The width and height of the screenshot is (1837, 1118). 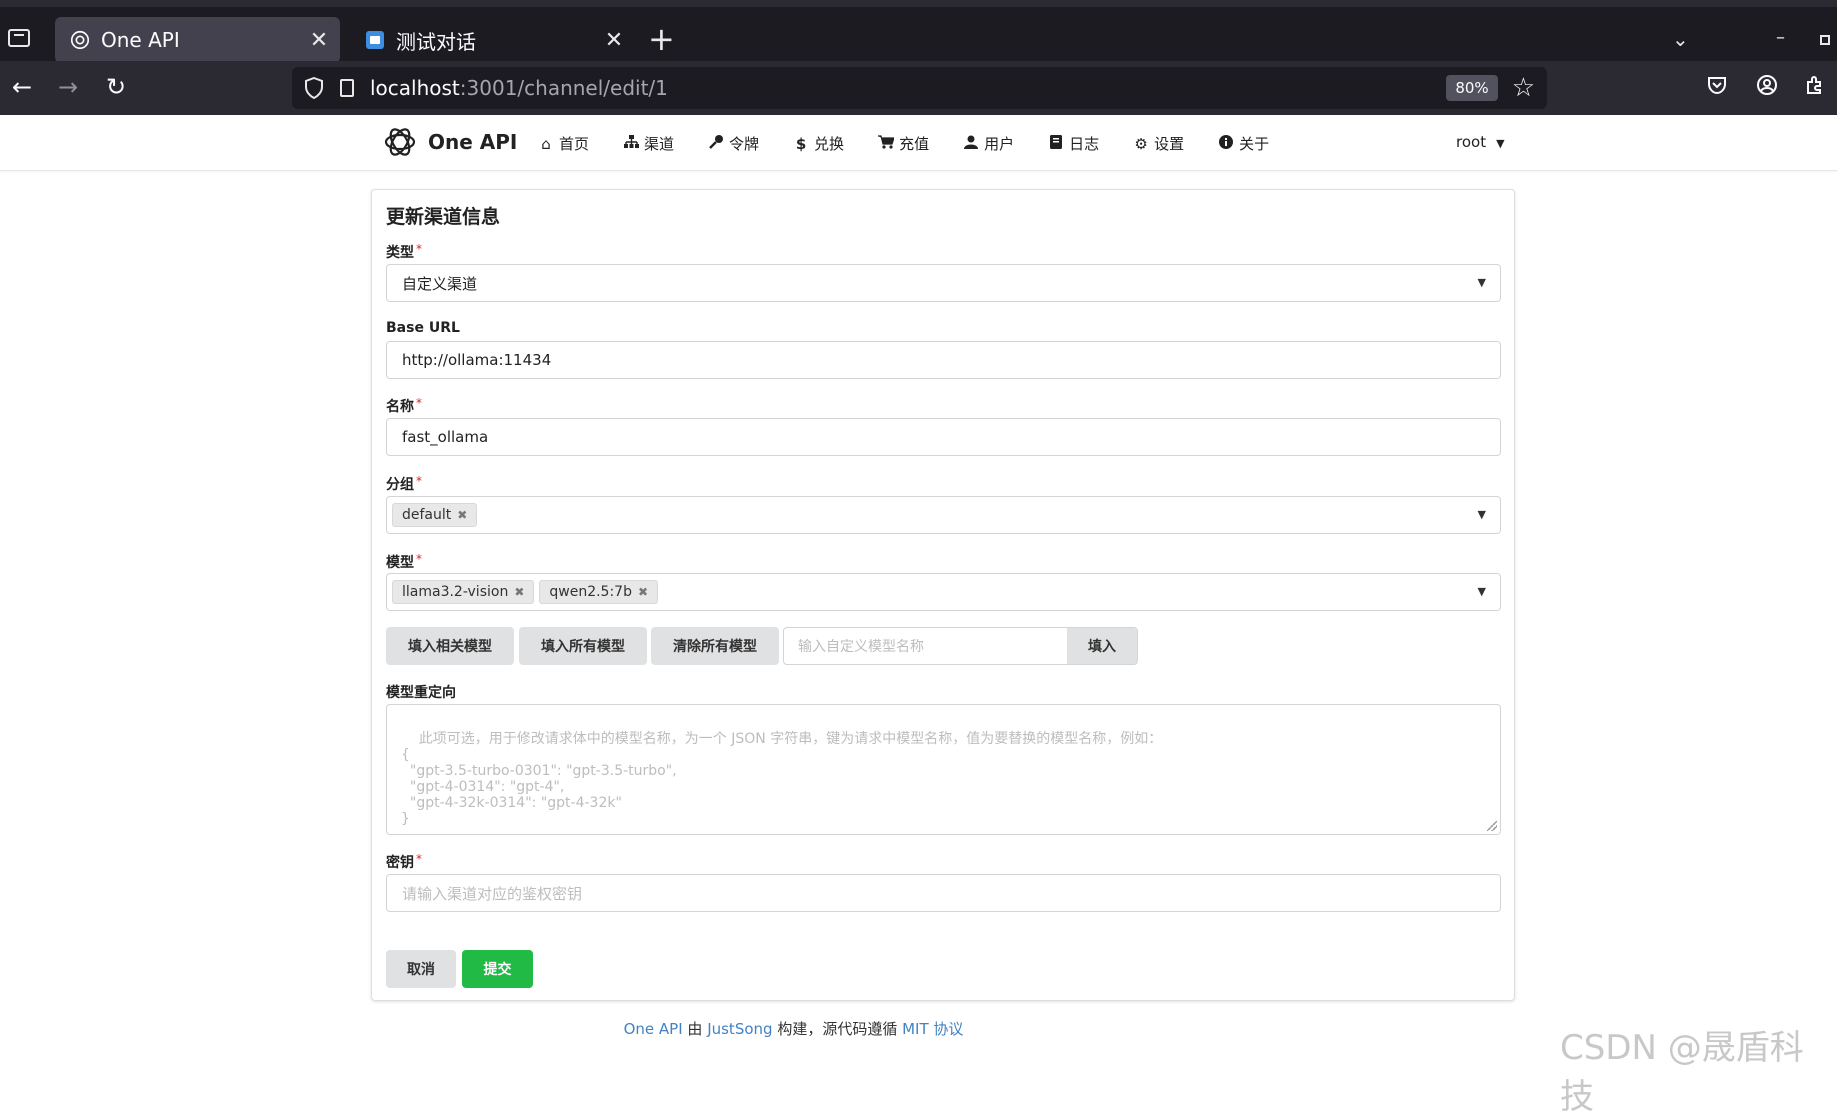 I want to click on menu-item-logs: 日志, so click(x=1073, y=143).